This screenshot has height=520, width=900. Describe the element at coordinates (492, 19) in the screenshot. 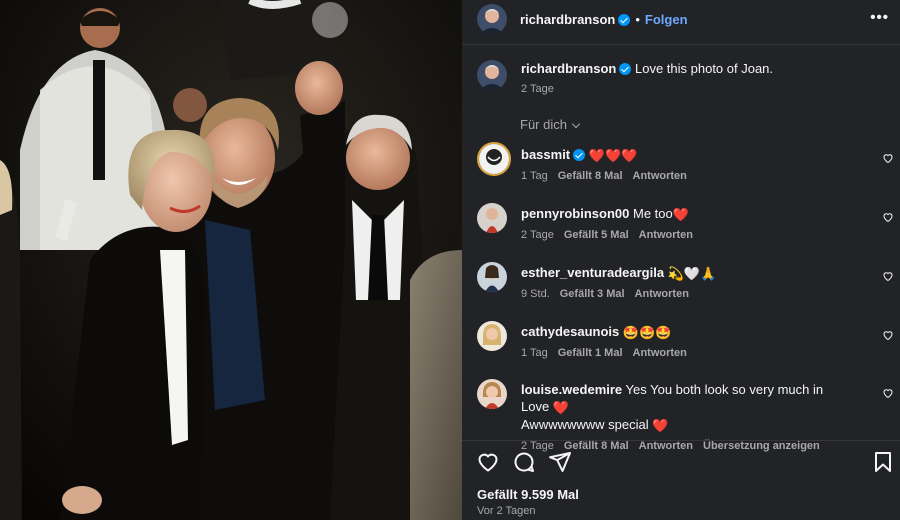

I see `author-avatar` at that location.